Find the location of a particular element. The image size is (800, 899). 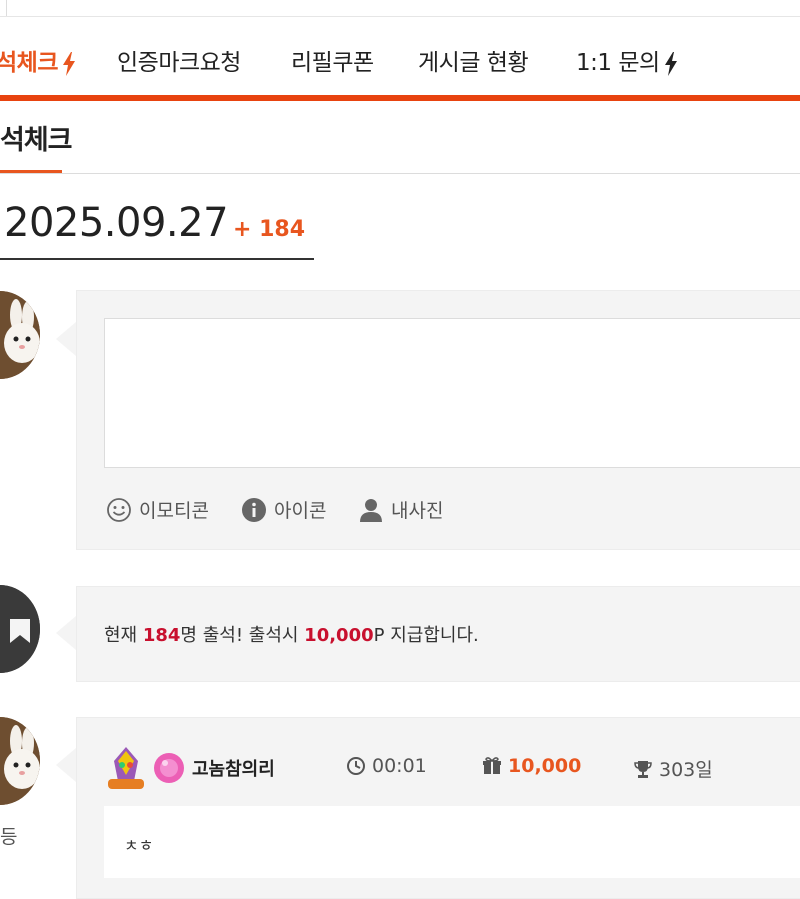

entry-points: 10,000 is located at coordinates (531, 766).